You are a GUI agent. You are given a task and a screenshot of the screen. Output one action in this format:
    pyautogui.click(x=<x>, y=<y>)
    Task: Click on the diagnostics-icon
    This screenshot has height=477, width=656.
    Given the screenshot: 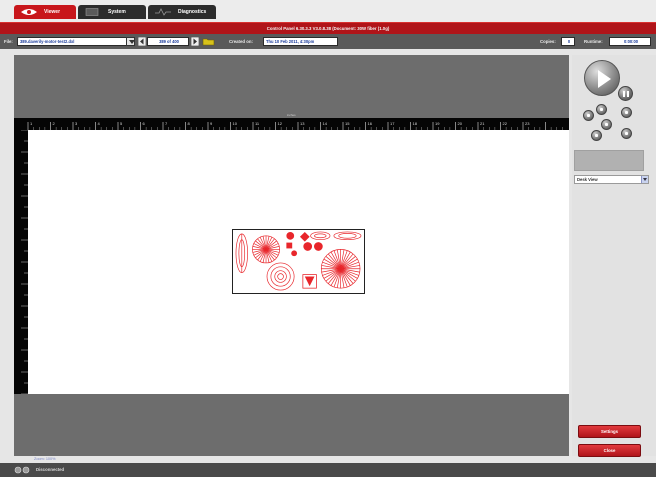 What is the action you would take?
    pyautogui.click(x=163, y=12)
    